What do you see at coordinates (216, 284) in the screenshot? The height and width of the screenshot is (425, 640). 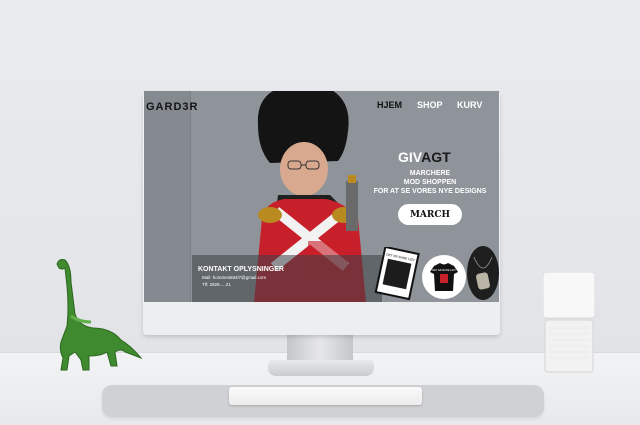 I see `contact-phone: Tlf: 2929.....21` at bounding box center [216, 284].